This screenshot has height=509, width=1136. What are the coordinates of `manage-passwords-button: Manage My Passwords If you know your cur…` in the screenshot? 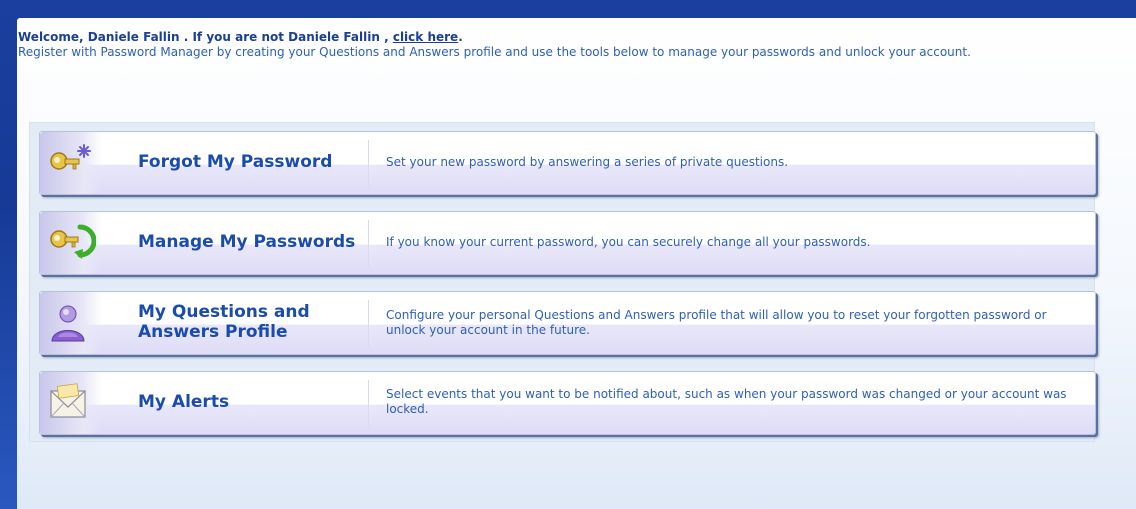 It's located at (567, 243).